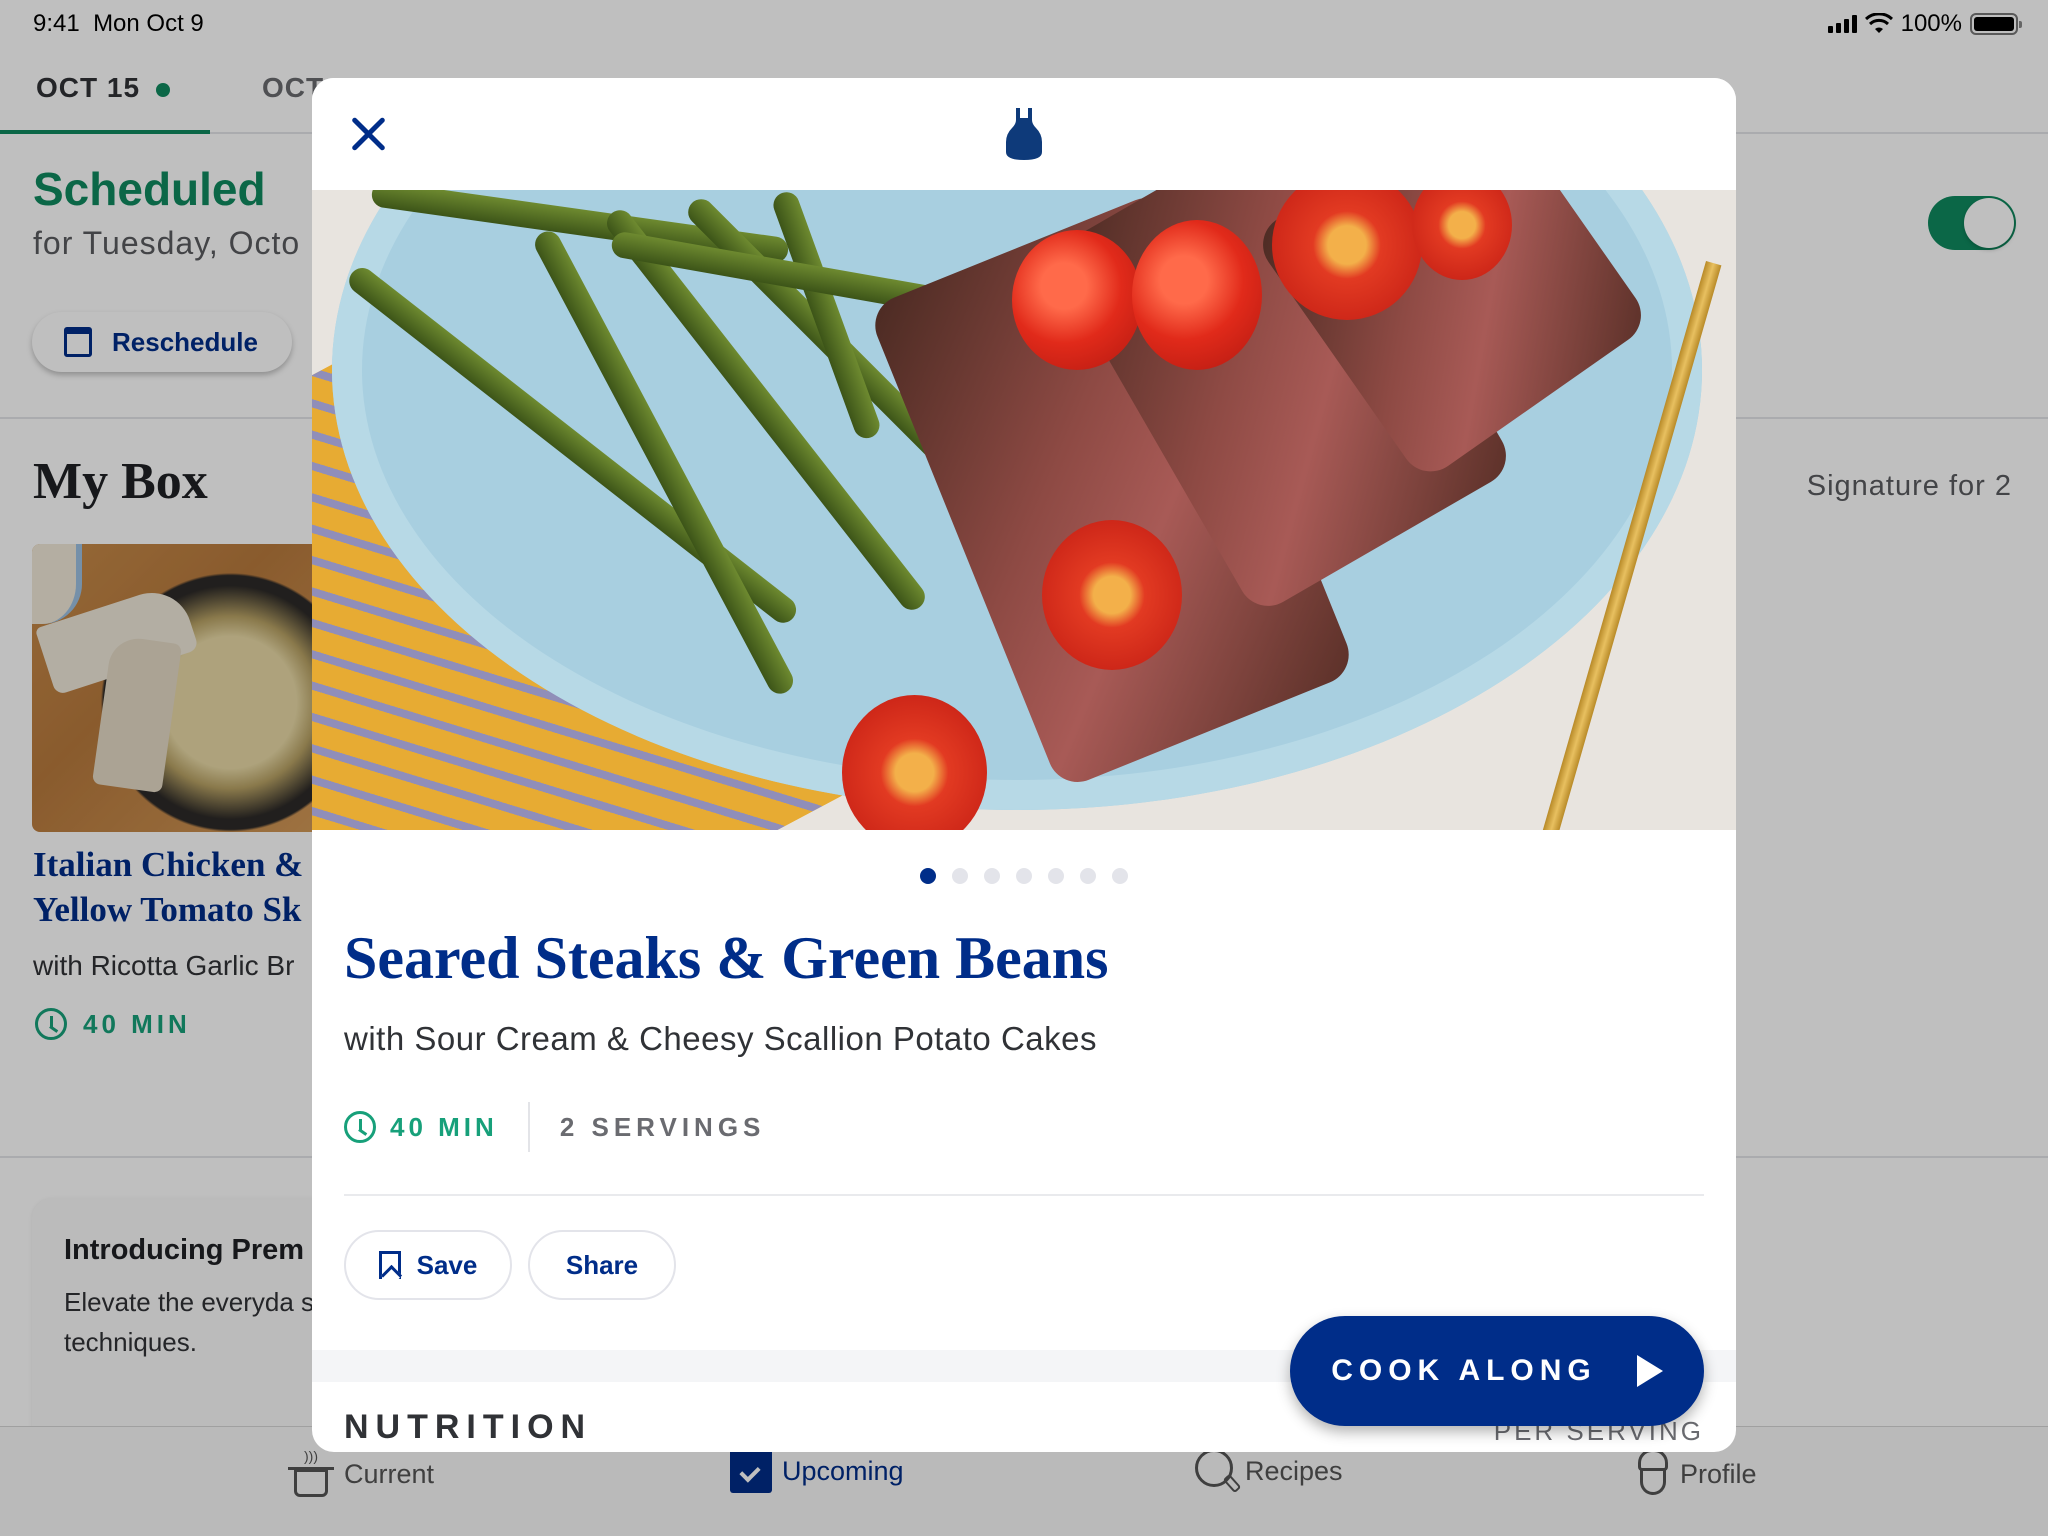 The height and width of the screenshot is (1536, 2048). What do you see at coordinates (389, 1265) in the screenshot?
I see `bookmark-icon` at bounding box center [389, 1265].